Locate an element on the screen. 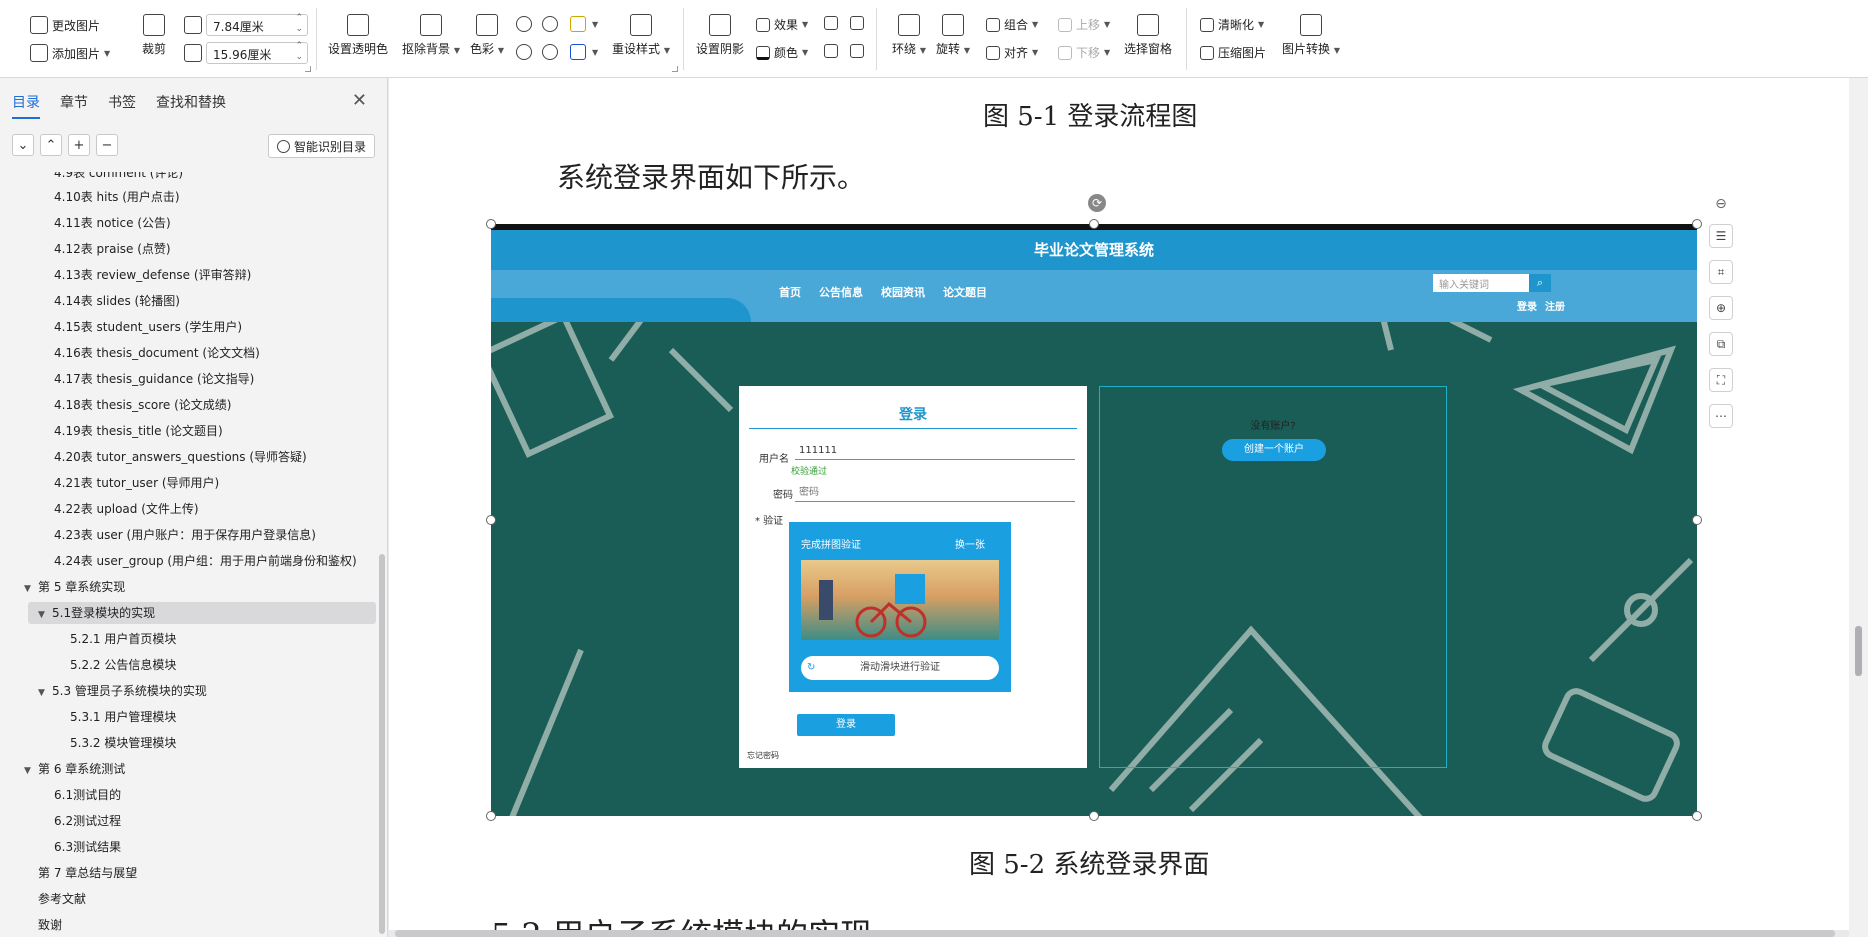 This screenshot has width=1868, height=937. toc-item: 4.20表 tutor_answers_questions (导师答疑) is located at coordinates (180, 457).